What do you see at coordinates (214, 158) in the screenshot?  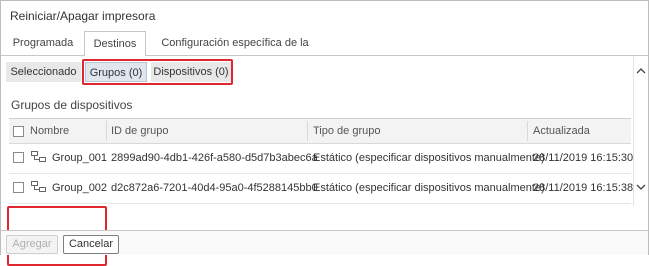 I see `group-id: 2899ad90-4db1-426f-a580-d5d7b3abec6a` at bounding box center [214, 158].